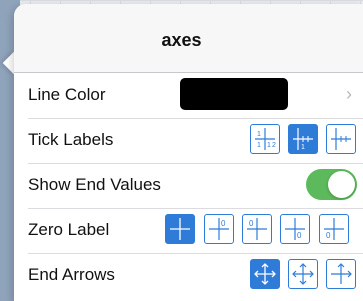  I want to click on row-tick-labels: Tick Labels 1 1 1 2 1, so click(195, 141).